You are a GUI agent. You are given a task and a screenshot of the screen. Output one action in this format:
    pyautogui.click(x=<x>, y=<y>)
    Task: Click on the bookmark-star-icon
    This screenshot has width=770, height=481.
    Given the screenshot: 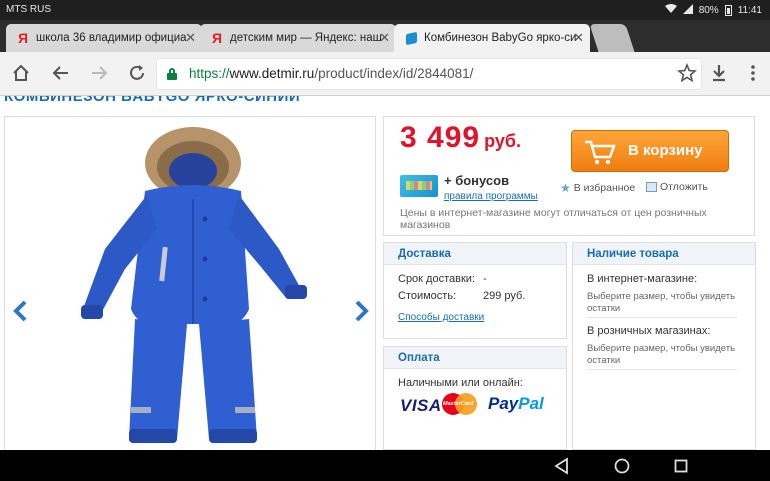 What is the action you would take?
    pyautogui.click(x=687, y=73)
    